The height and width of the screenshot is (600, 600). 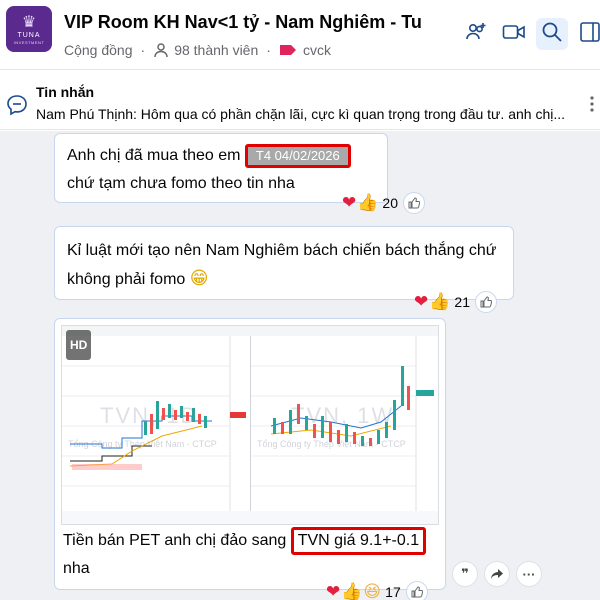 What do you see at coordinates (297, 155) in the screenshot?
I see `message-timestamp: T4 04/02/2026` at bounding box center [297, 155].